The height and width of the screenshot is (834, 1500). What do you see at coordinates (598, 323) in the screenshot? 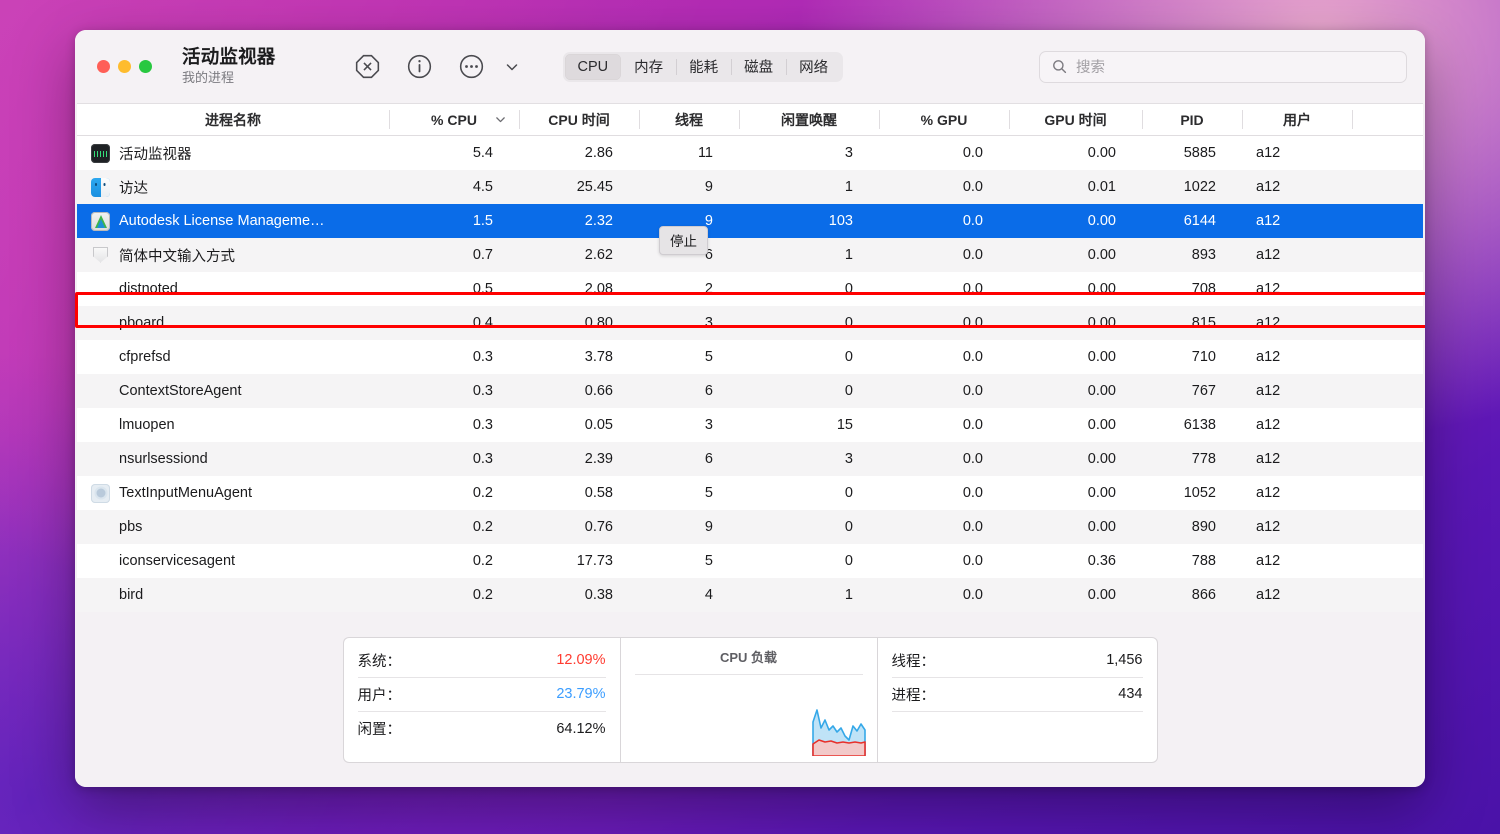
I see `cell-cpu-time: 0.80` at bounding box center [598, 323].